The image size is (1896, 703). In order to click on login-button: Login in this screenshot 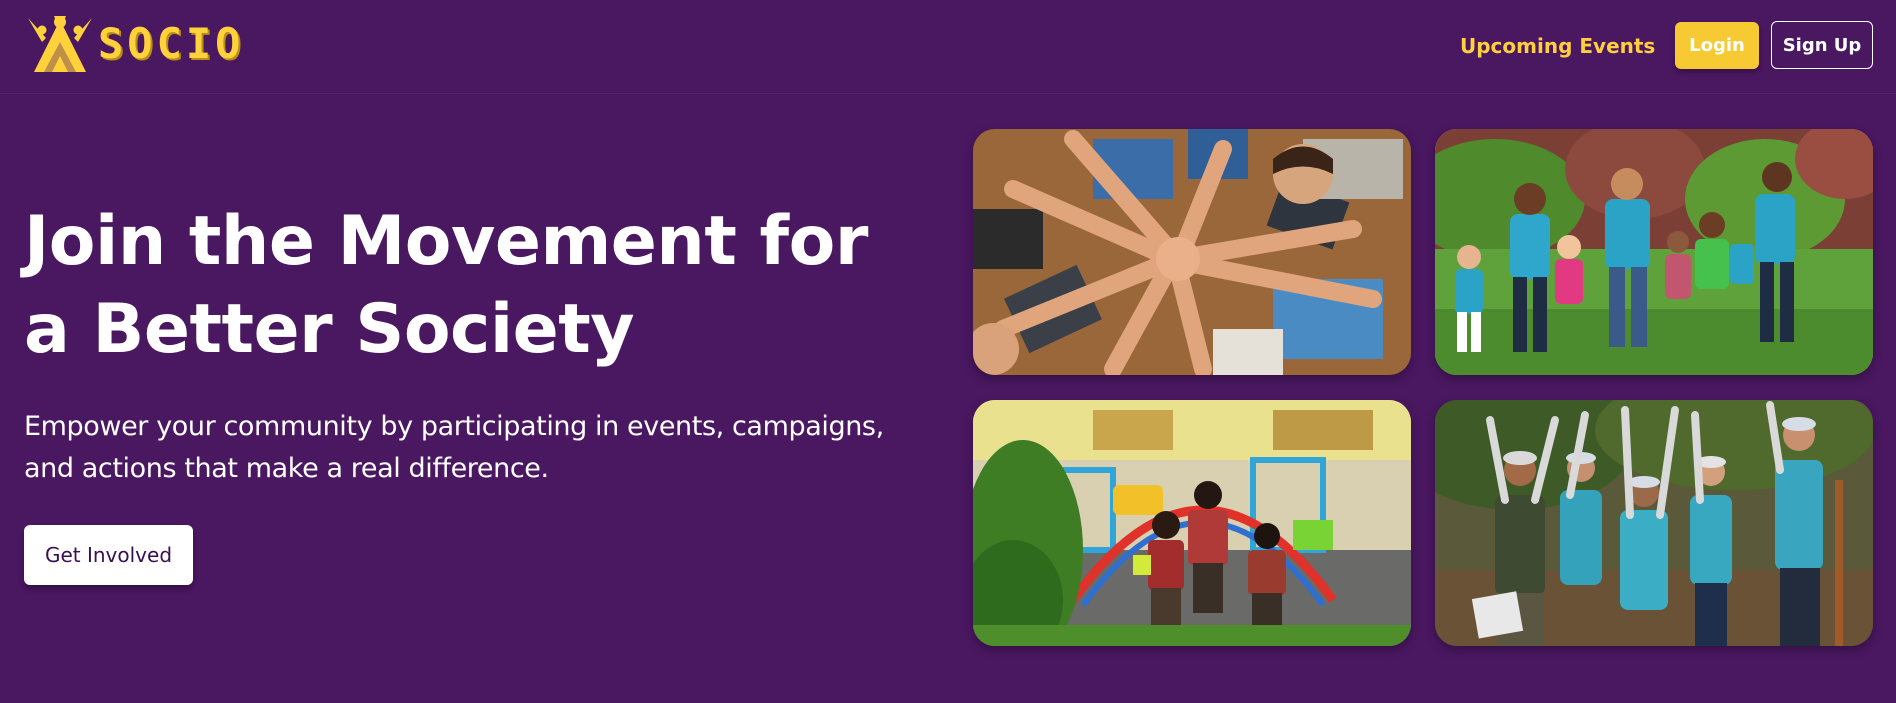, I will do `click(1717, 45)`.